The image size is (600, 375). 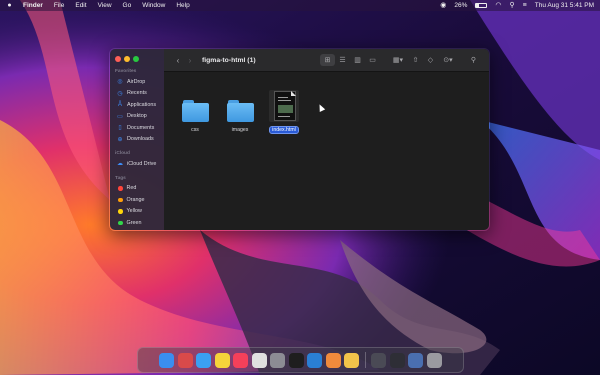 I want to click on menu-view: View, so click(x=105, y=5).